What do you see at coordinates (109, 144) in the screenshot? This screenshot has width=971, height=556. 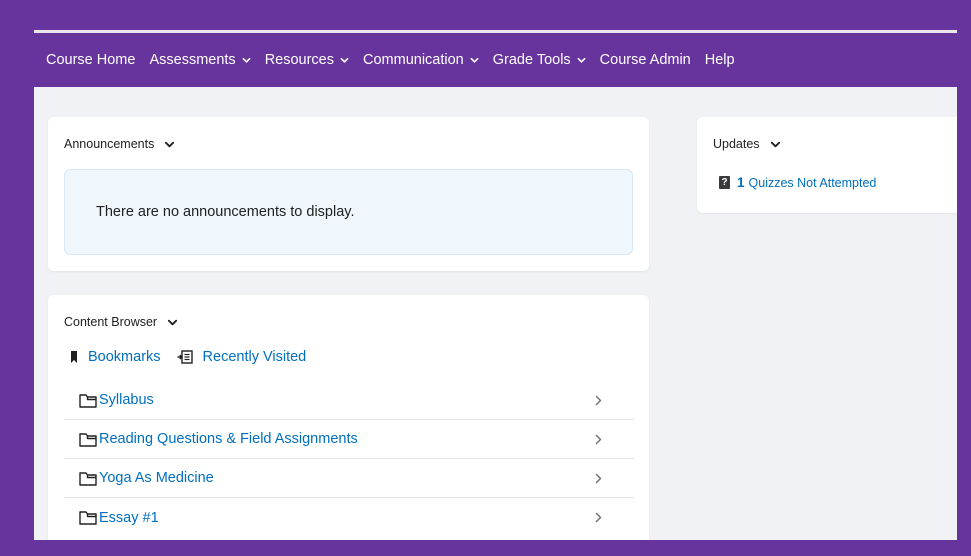 I see `widget-title: Announcements` at bounding box center [109, 144].